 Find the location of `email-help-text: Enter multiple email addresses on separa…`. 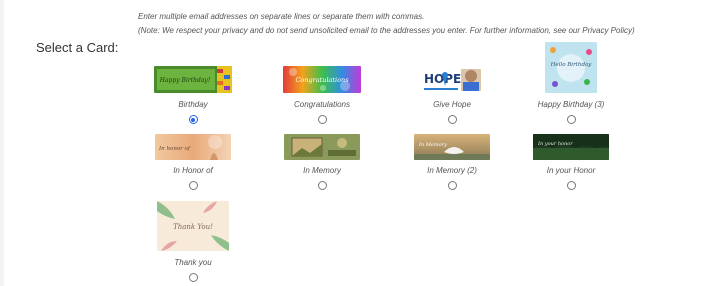

email-help-text: Enter multiple email addresses on separa… is located at coordinates (281, 16).